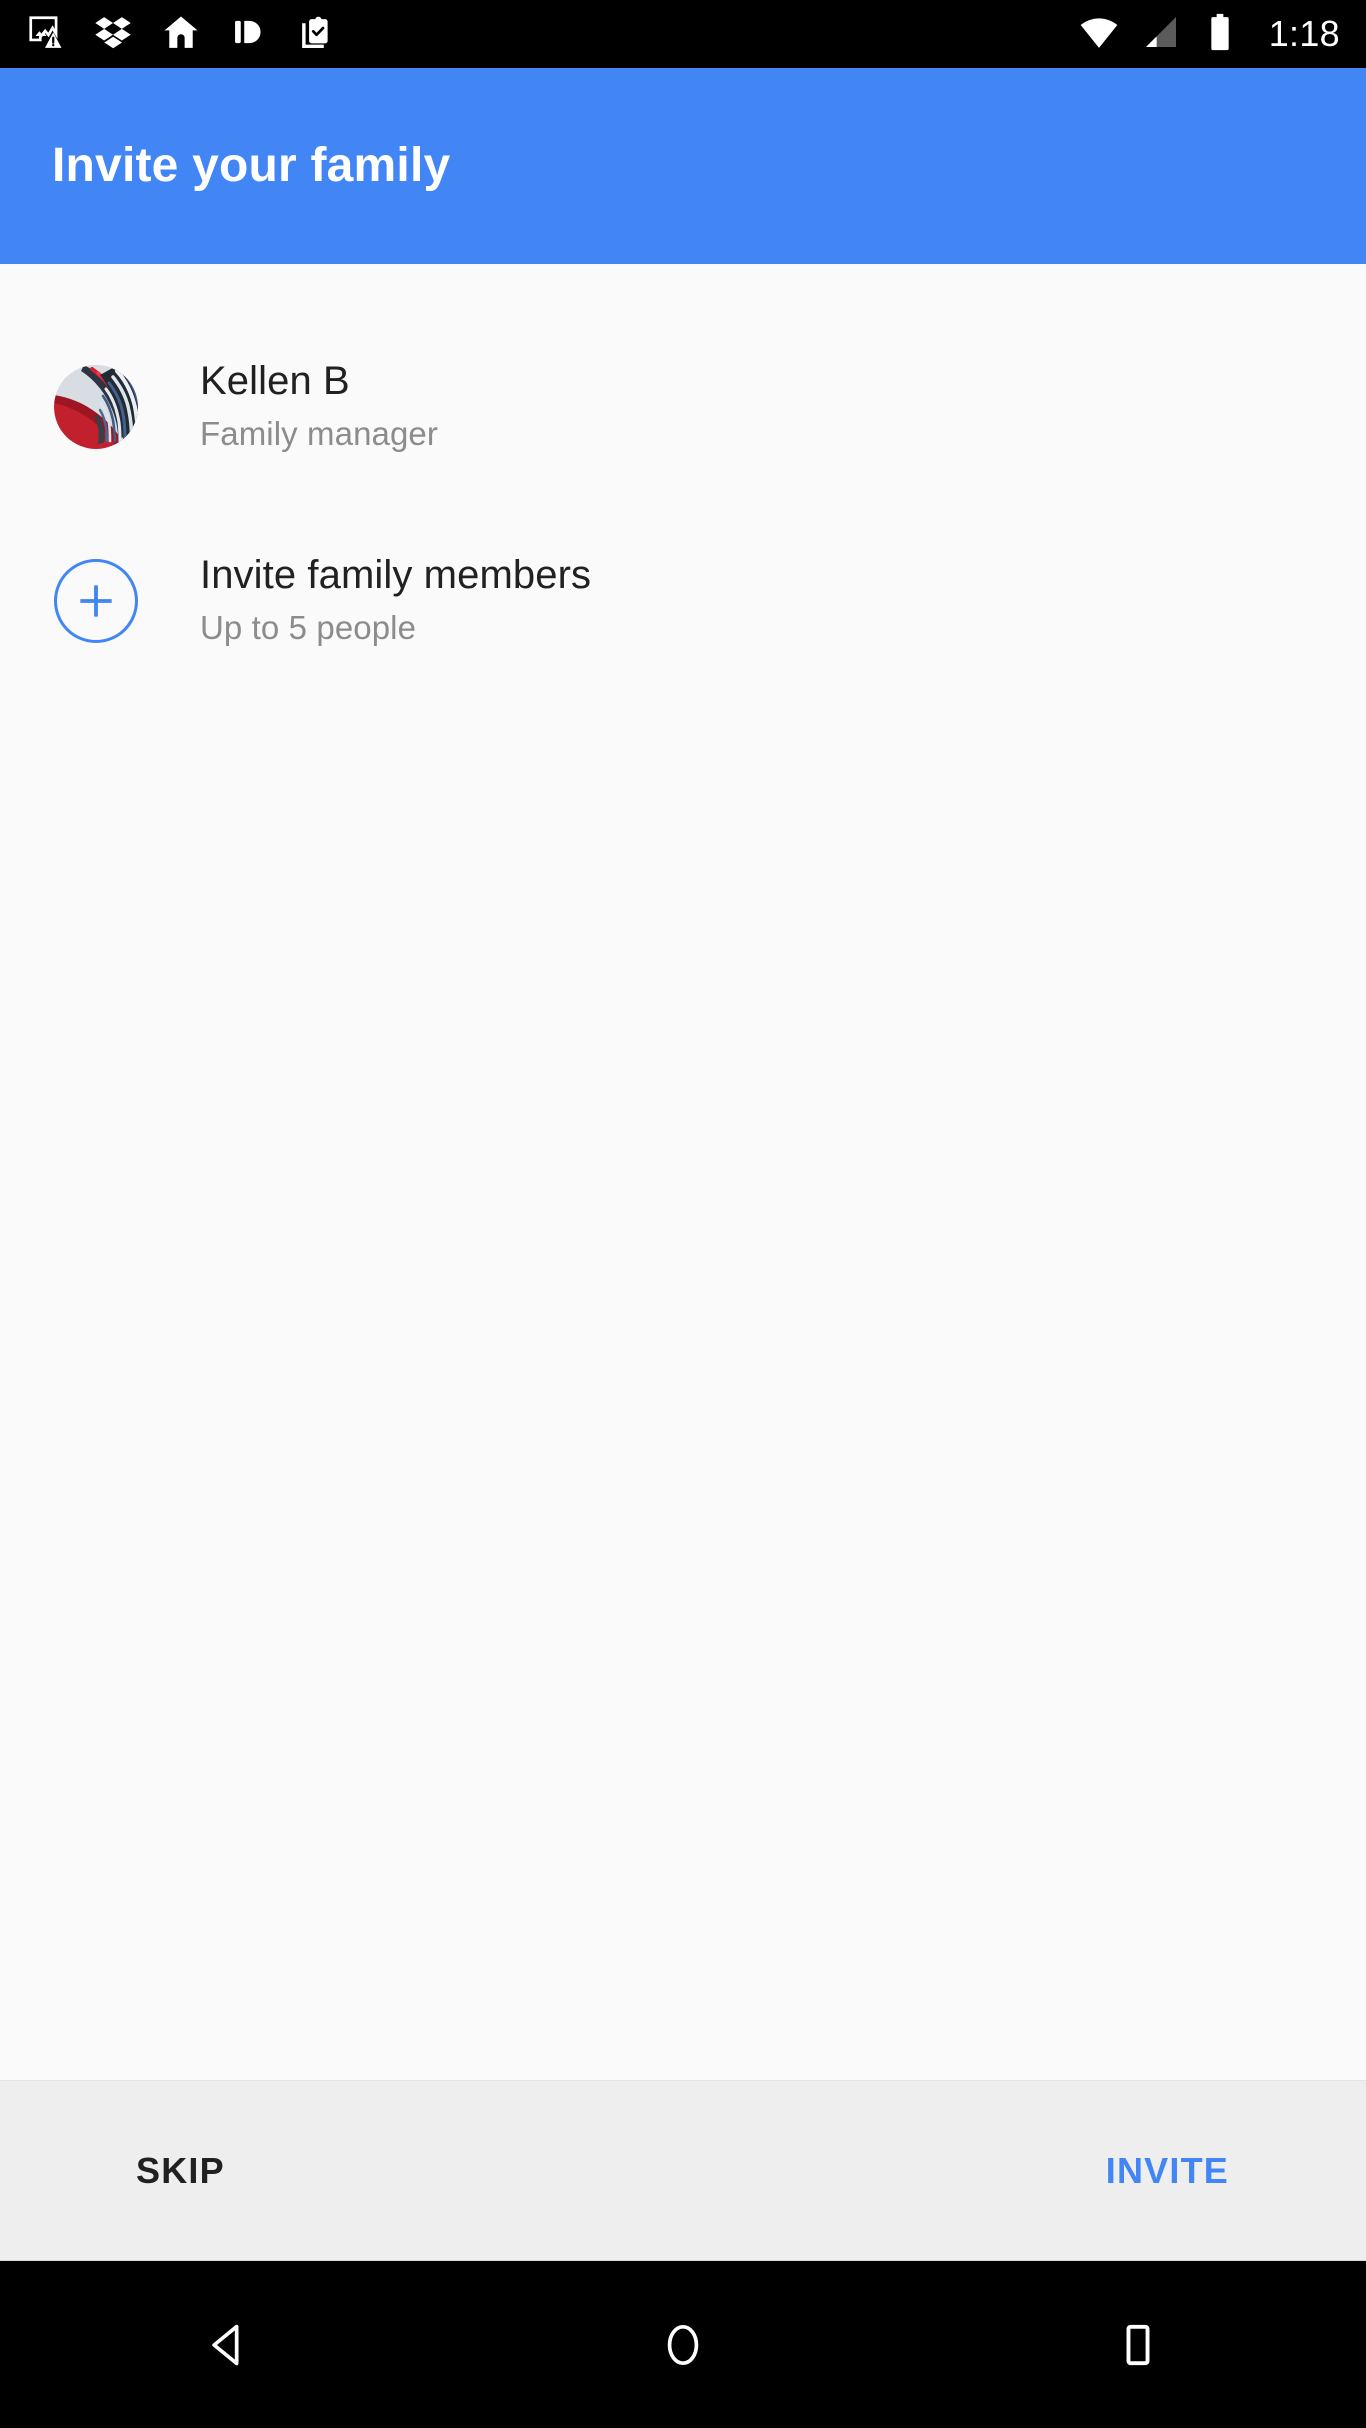 The width and height of the screenshot is (1366, 2428). I want to click on android-navigation-bar, so click(683, 2344).